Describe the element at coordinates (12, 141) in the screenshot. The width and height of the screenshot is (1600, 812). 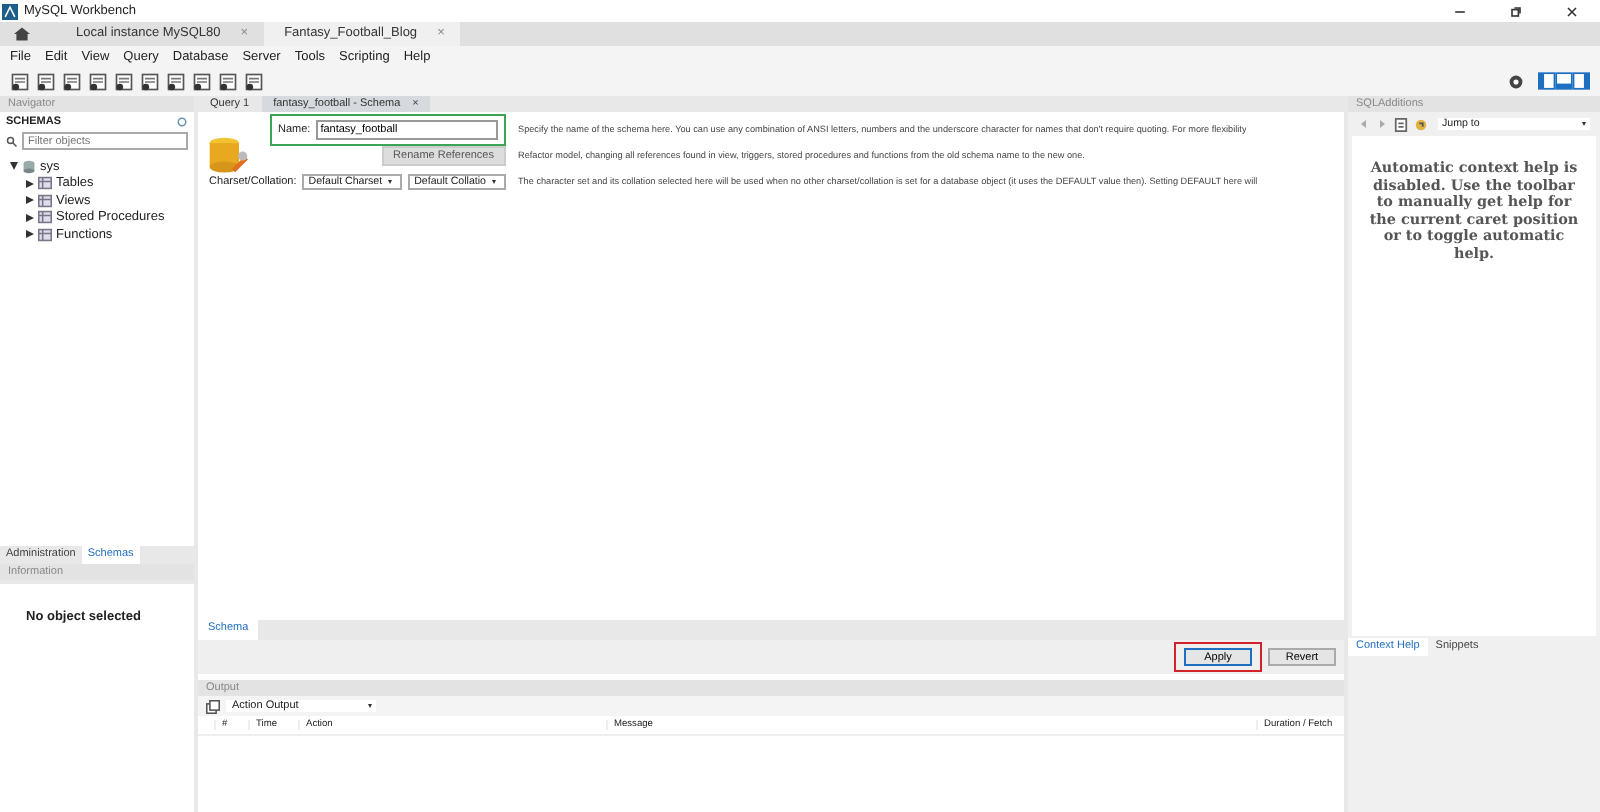
I see `search-icon` at that location.